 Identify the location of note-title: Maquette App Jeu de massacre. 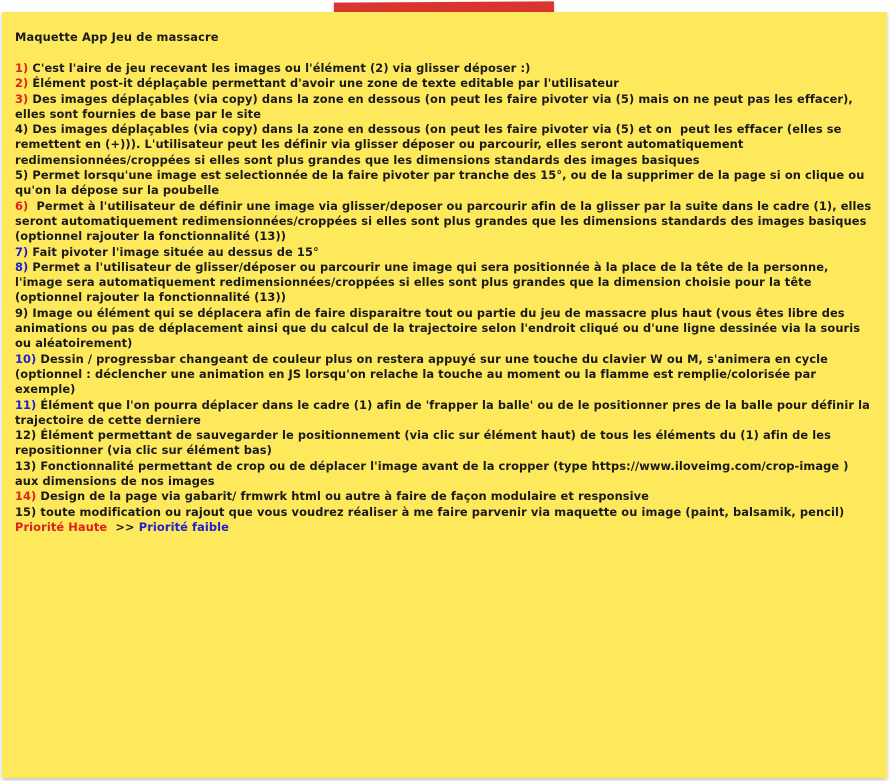
(117, 37).